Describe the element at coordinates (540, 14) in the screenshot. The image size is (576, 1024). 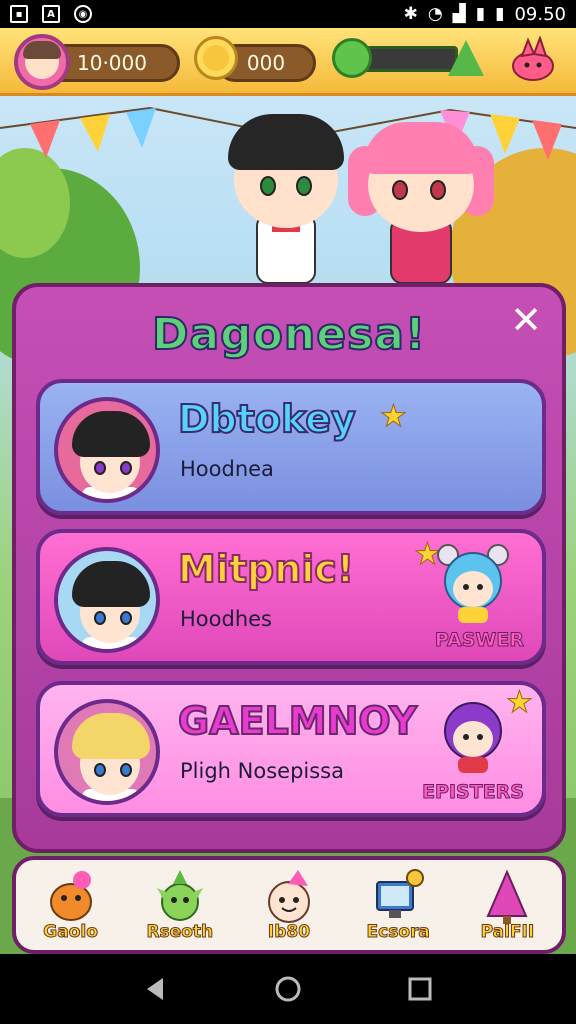
I see `clock: 09.50` at that location.